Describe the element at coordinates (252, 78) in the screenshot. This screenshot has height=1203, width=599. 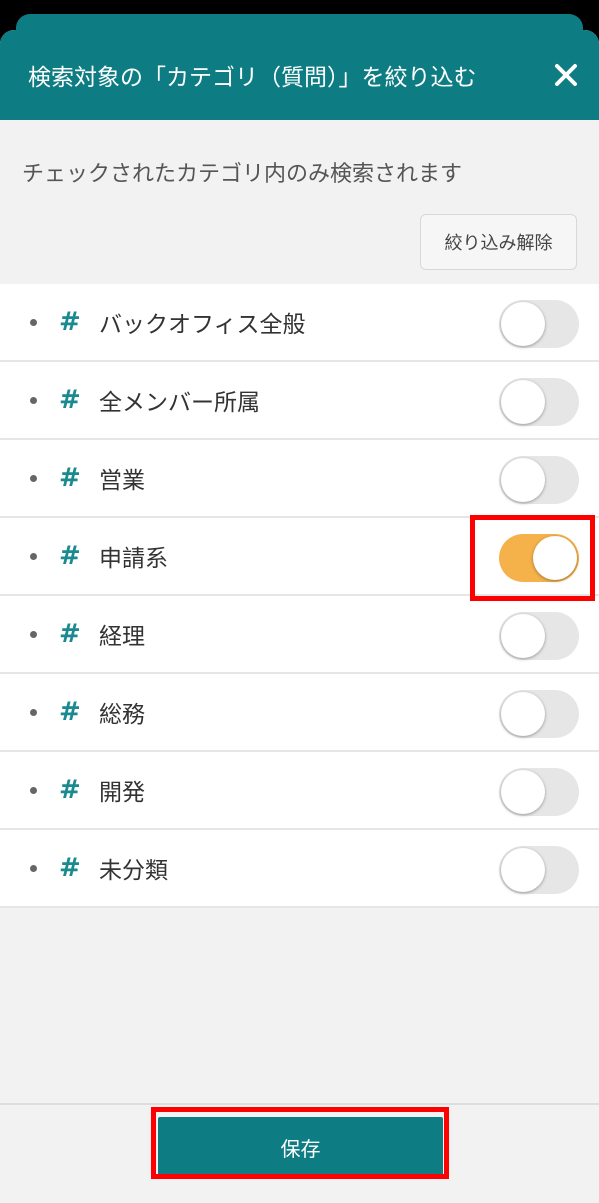
I see `modal-title: 検索対象の「カテゴリ（質問）」を絞り込む` at that location.